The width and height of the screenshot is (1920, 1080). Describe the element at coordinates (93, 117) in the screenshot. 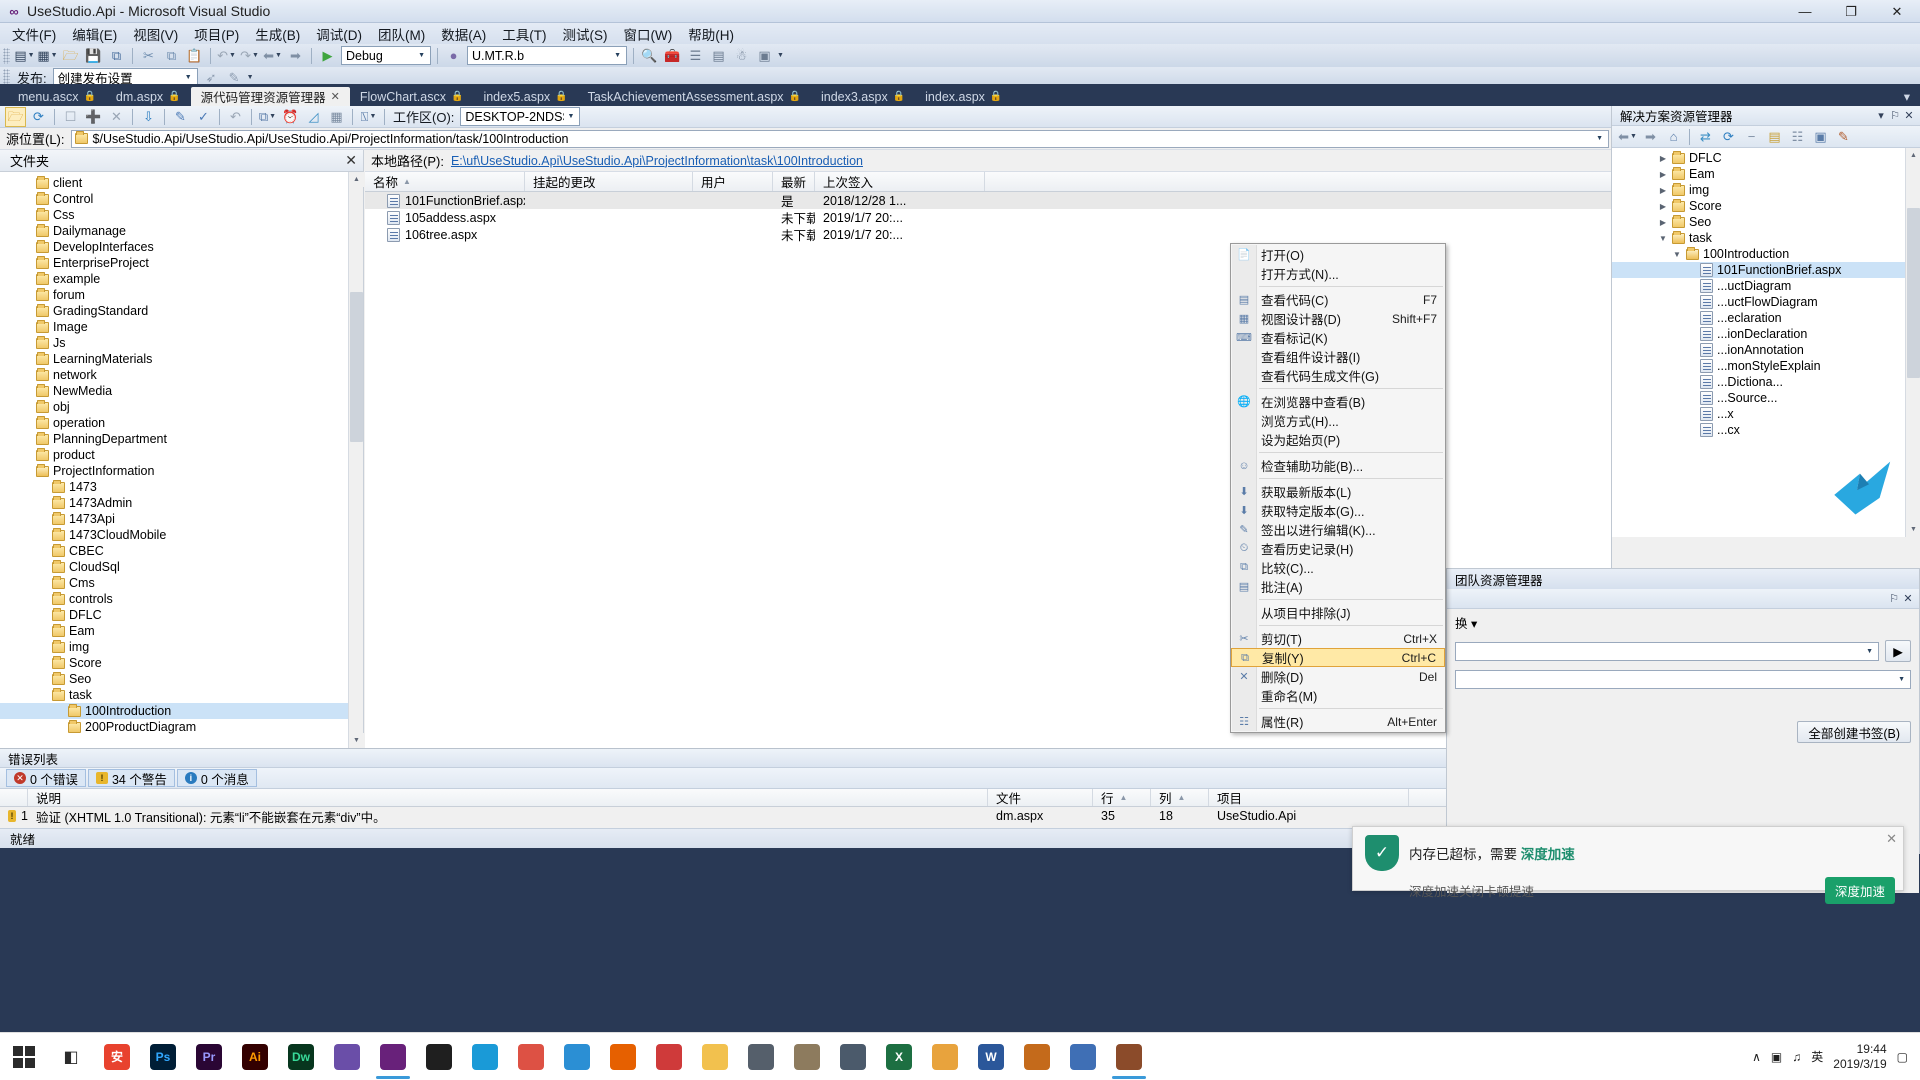

I see `add-items-icon: ➕` at that location.